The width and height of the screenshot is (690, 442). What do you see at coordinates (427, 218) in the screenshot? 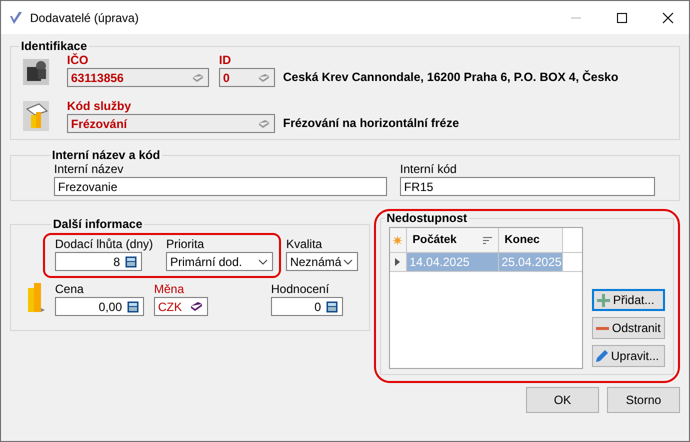
I see `group-title: Nedostupnost` at bounding box center [427, 218].